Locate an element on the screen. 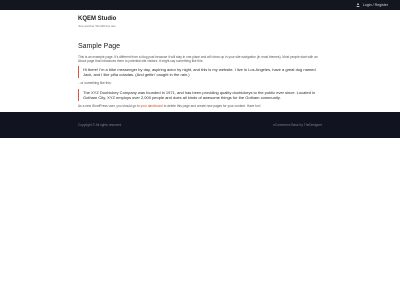  site-tagline: Just another WordPress site is located at coordinates (97, 26).